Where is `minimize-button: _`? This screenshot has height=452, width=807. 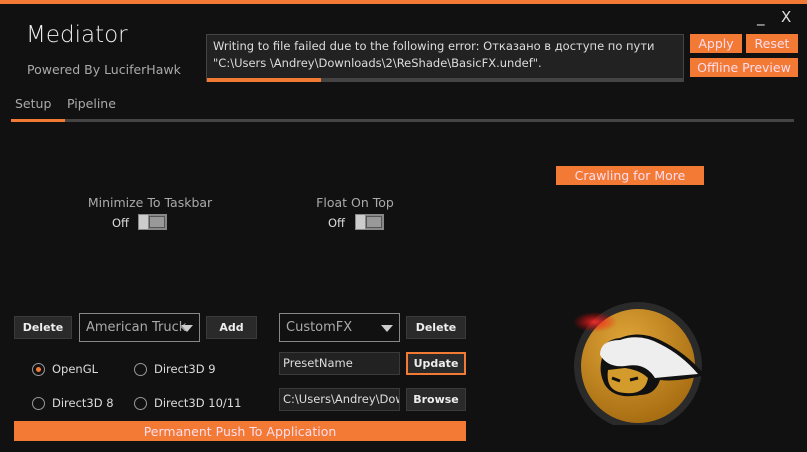
minimize-button: _ is located at coordinates (761, 17).